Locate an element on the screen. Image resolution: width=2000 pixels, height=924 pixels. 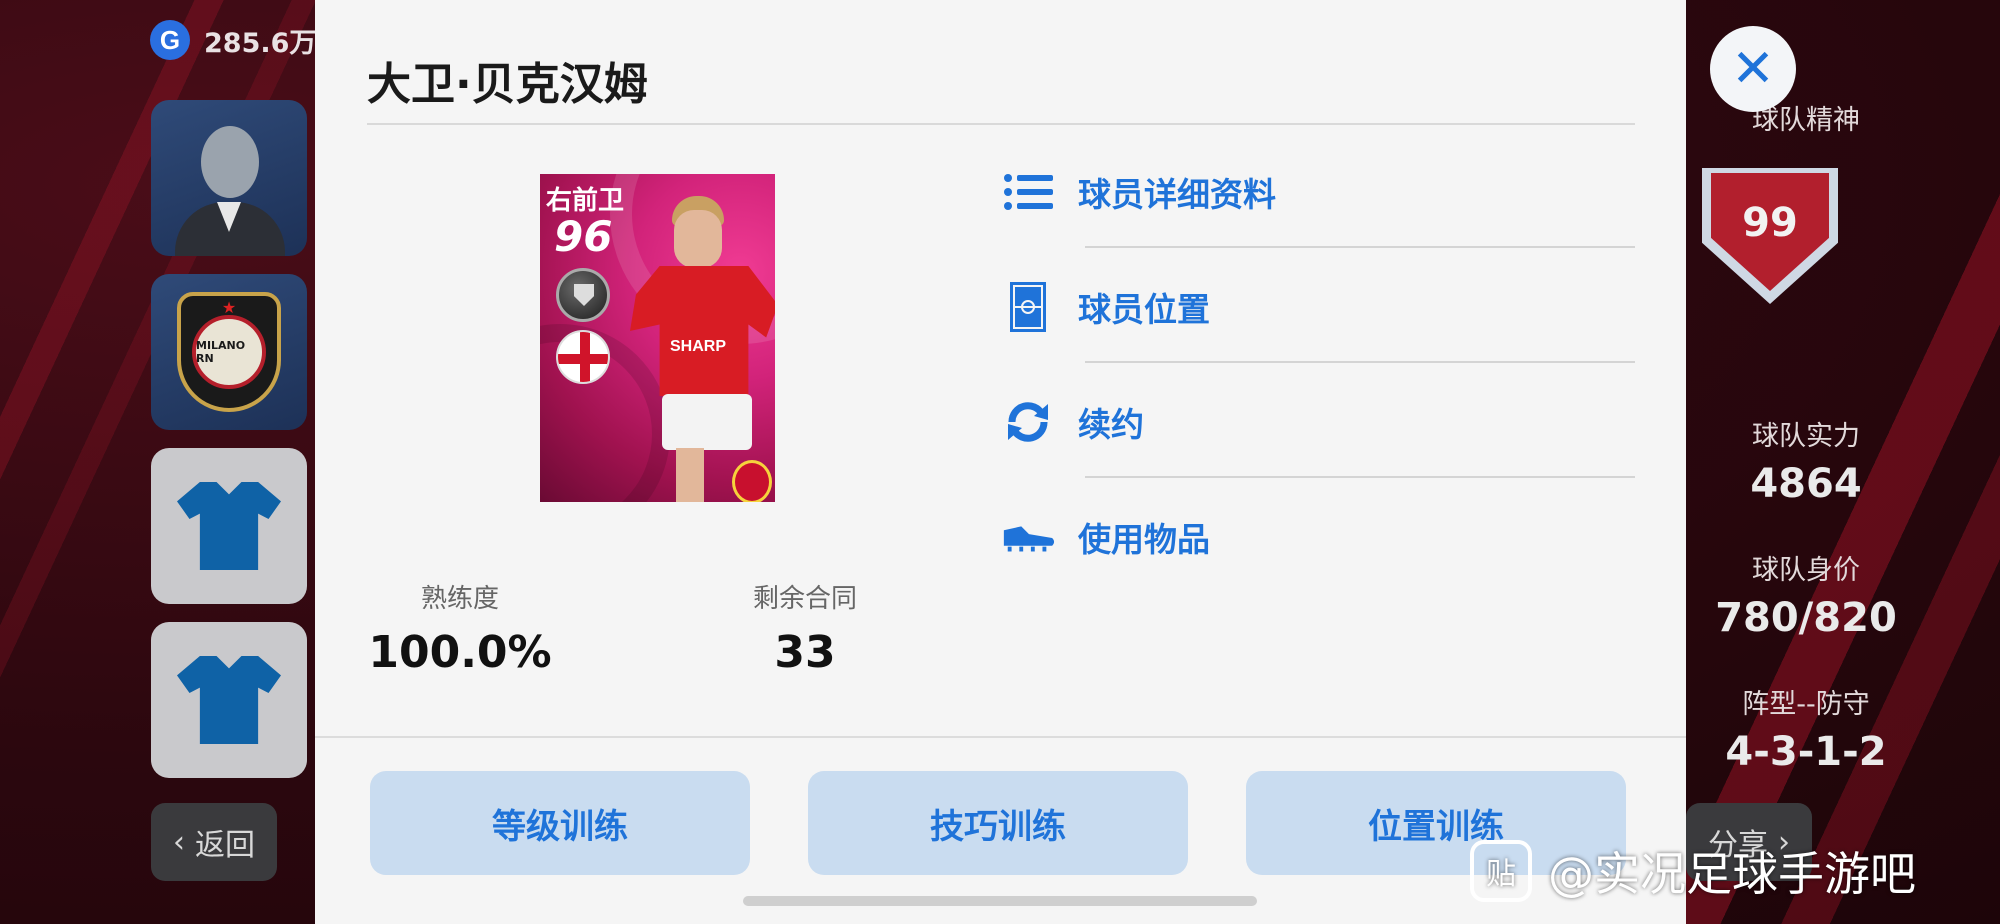
team-spirit-section: 球队精神 is located at coordinates (1806, 117).